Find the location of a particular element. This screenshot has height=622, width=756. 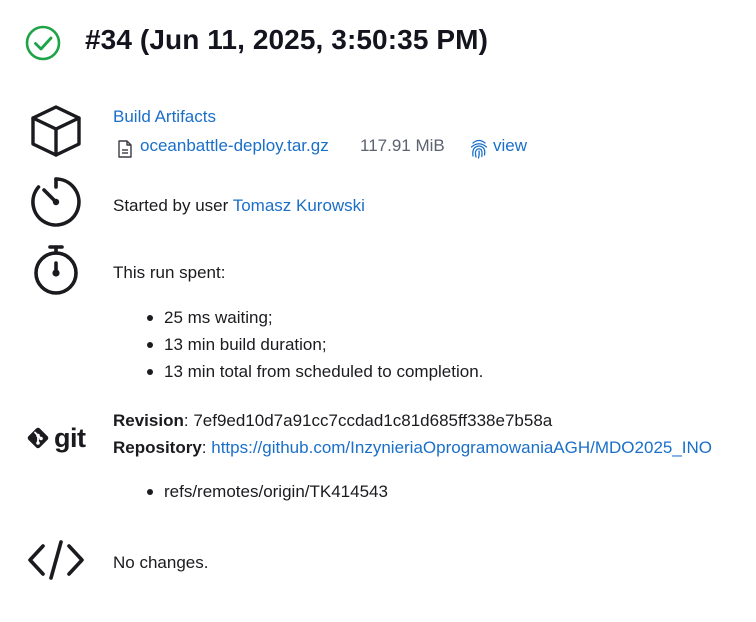

user-link: Tomasz Kurowski is located at coordinates (299, 205).